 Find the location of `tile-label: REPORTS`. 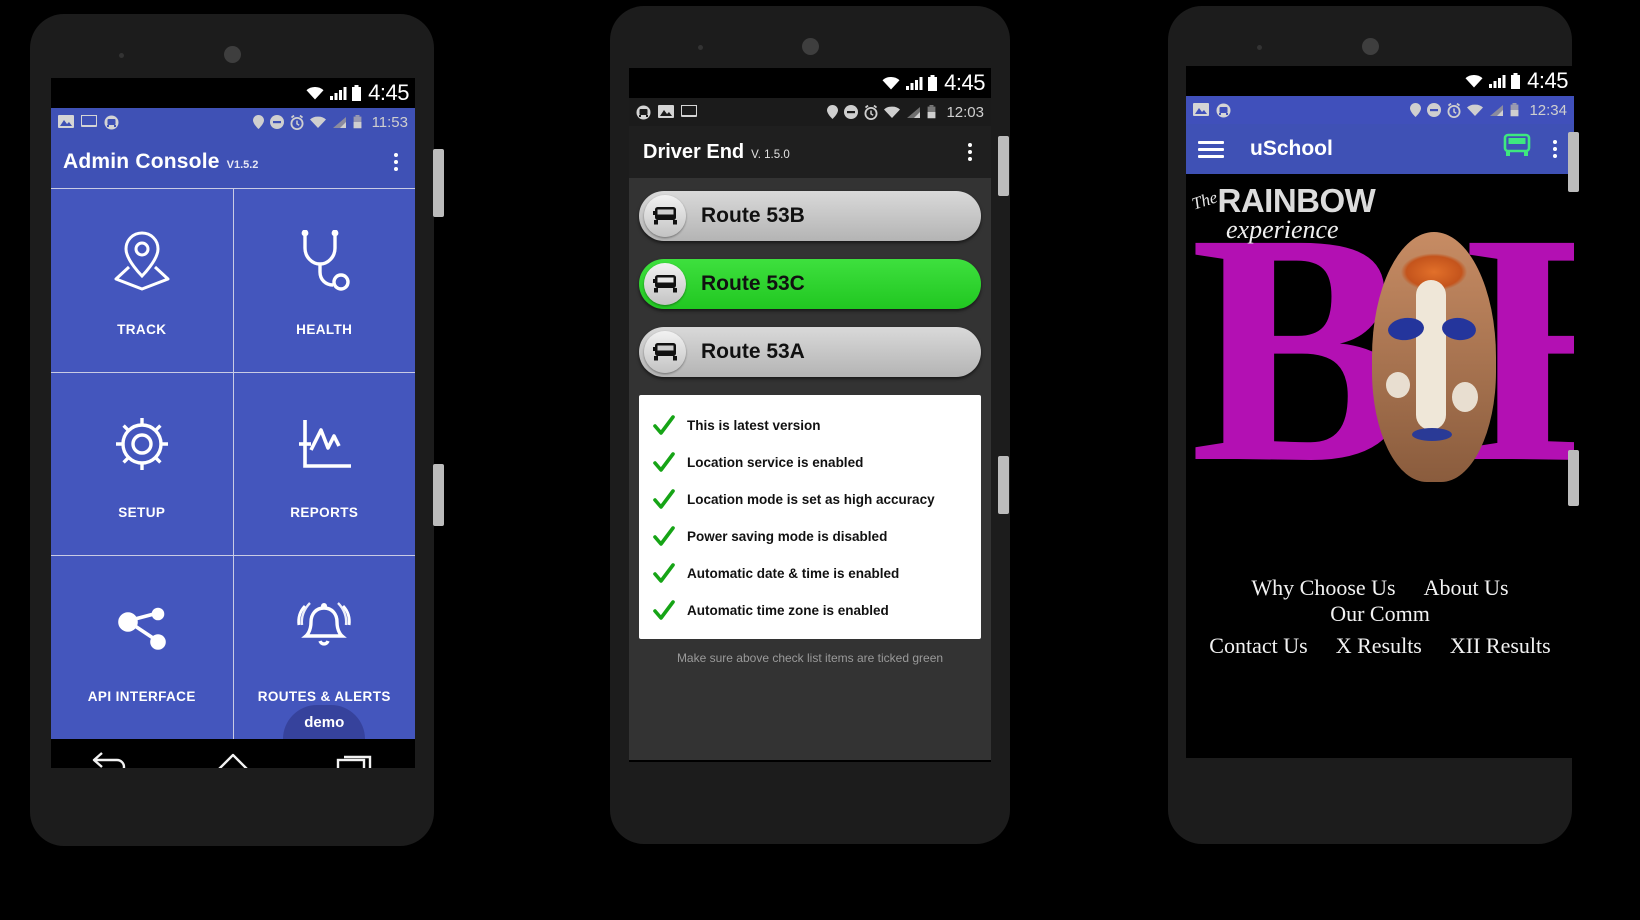

tile-label: REPORTS is located at coordinates (324, 513).